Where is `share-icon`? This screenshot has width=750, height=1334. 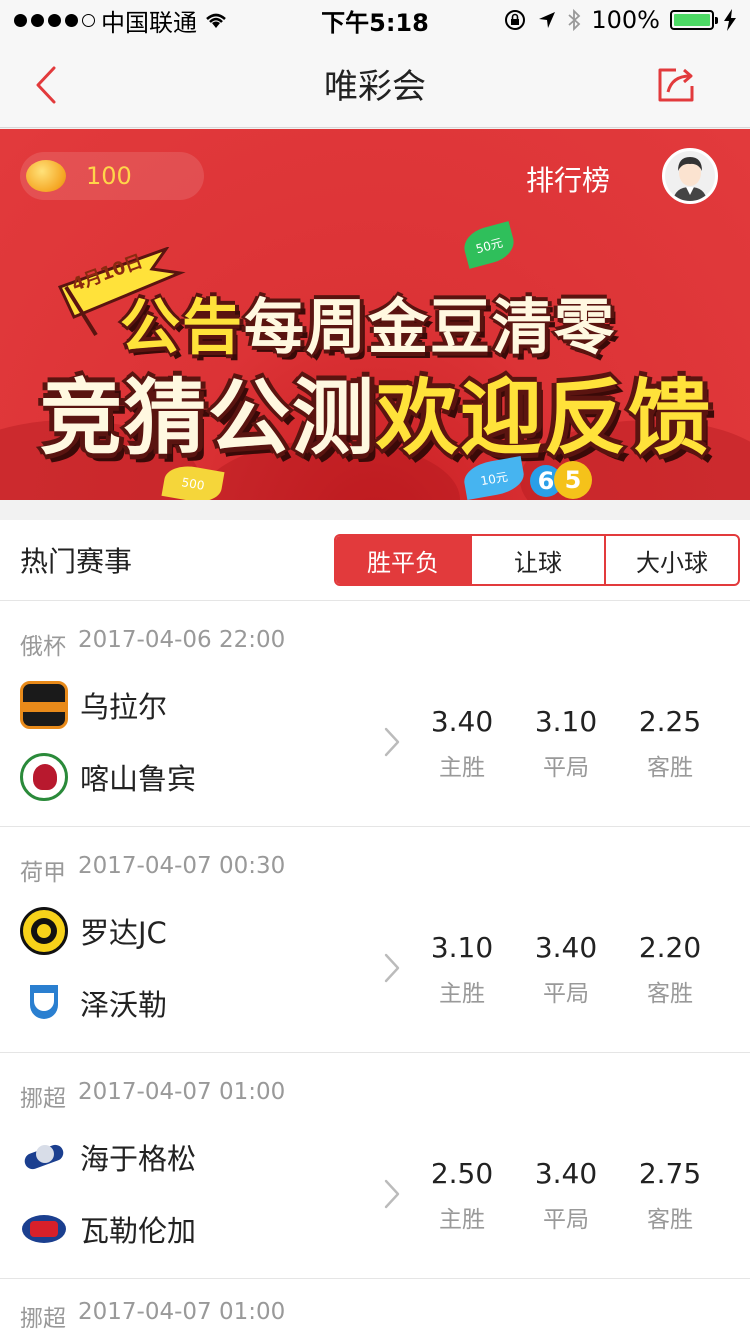
share-icon is located at coordinates (676, 84).